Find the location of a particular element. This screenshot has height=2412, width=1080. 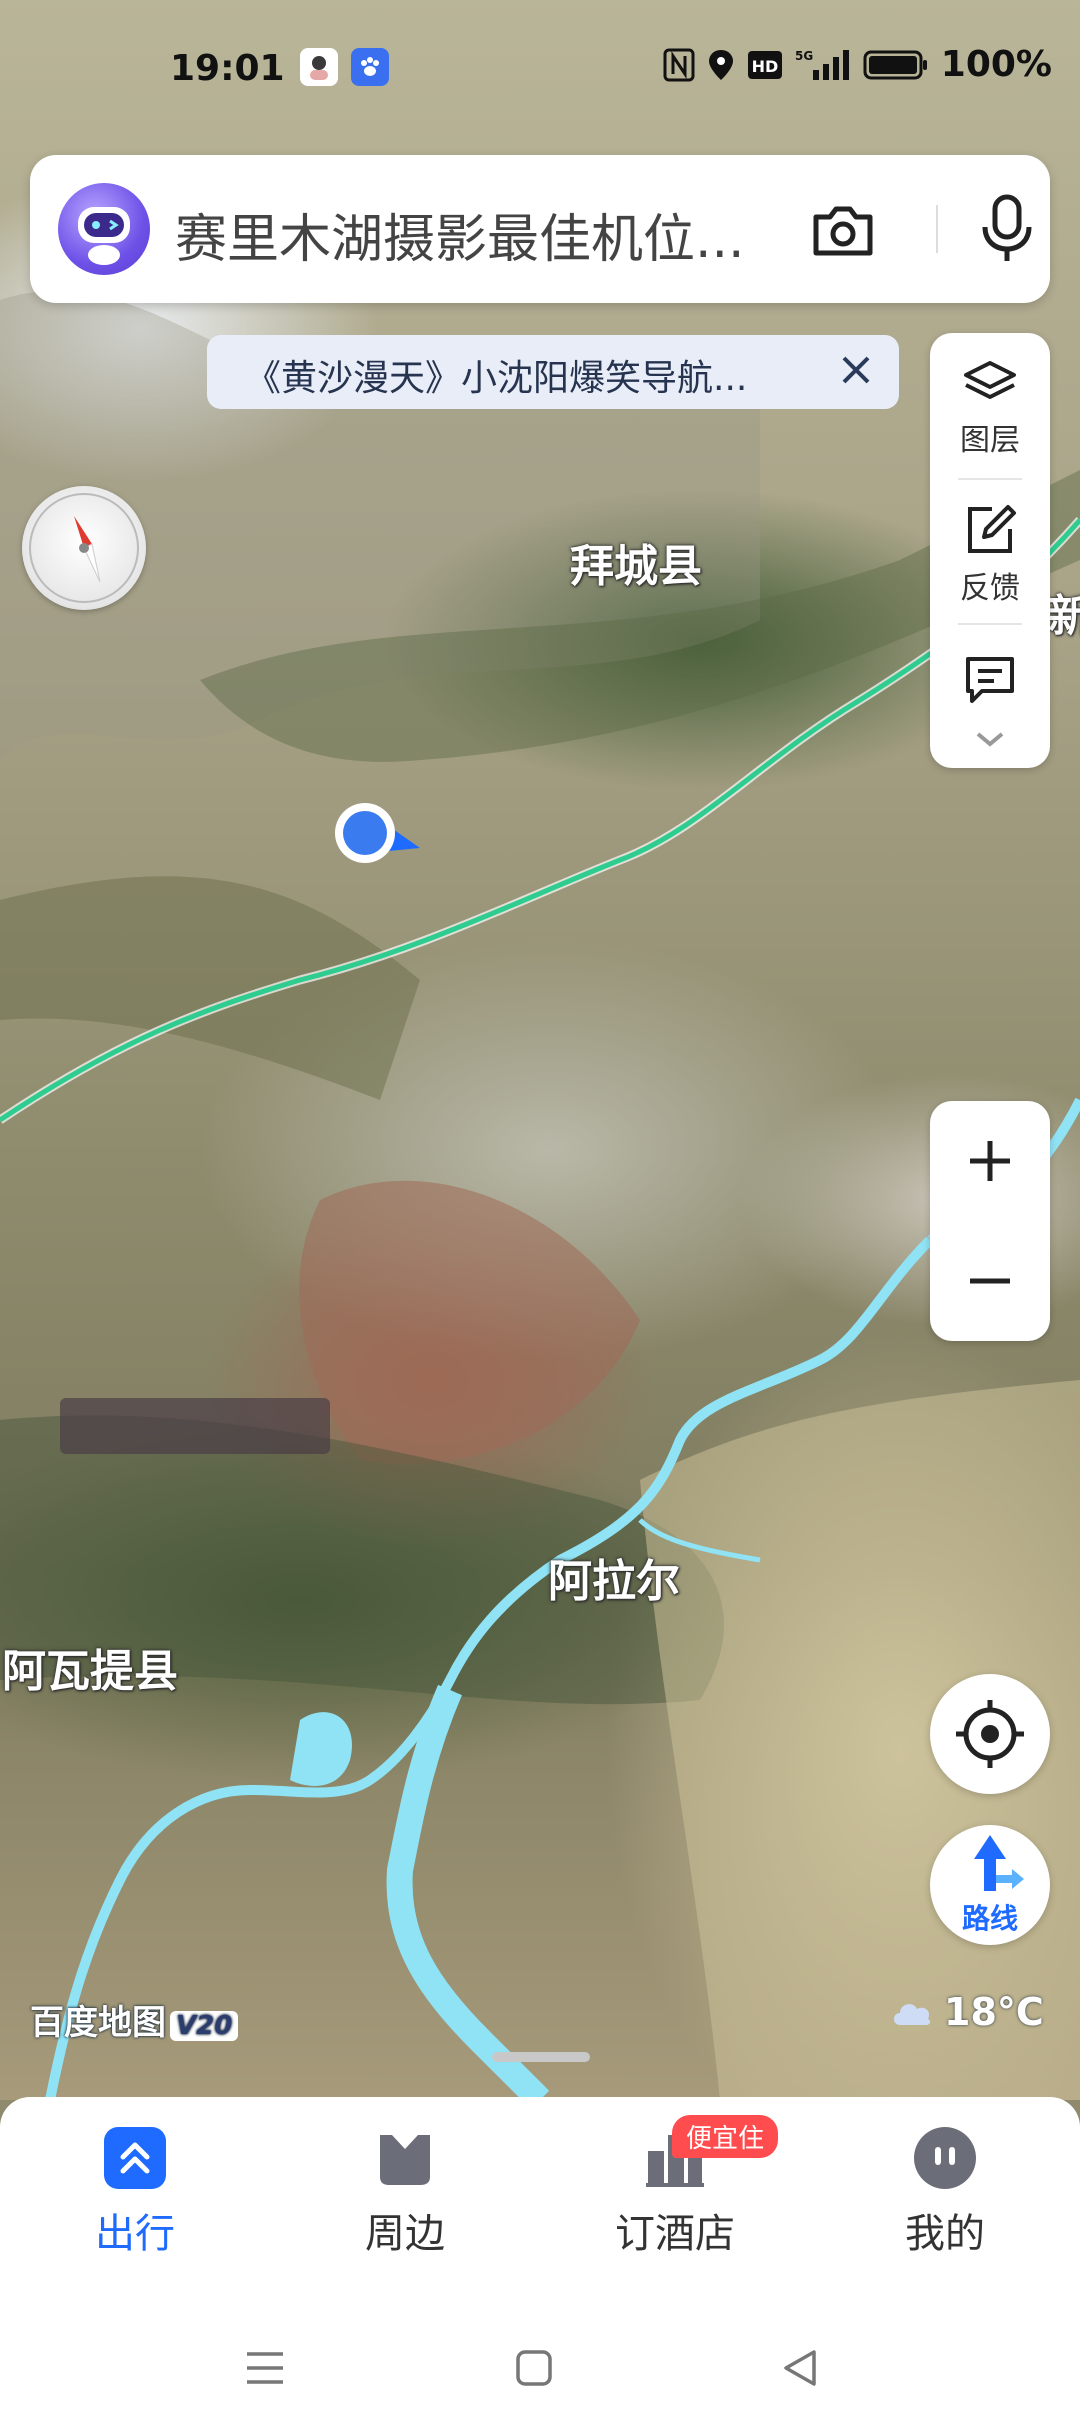

weather-widget: 18°C is located at coordinates (967, 2012).